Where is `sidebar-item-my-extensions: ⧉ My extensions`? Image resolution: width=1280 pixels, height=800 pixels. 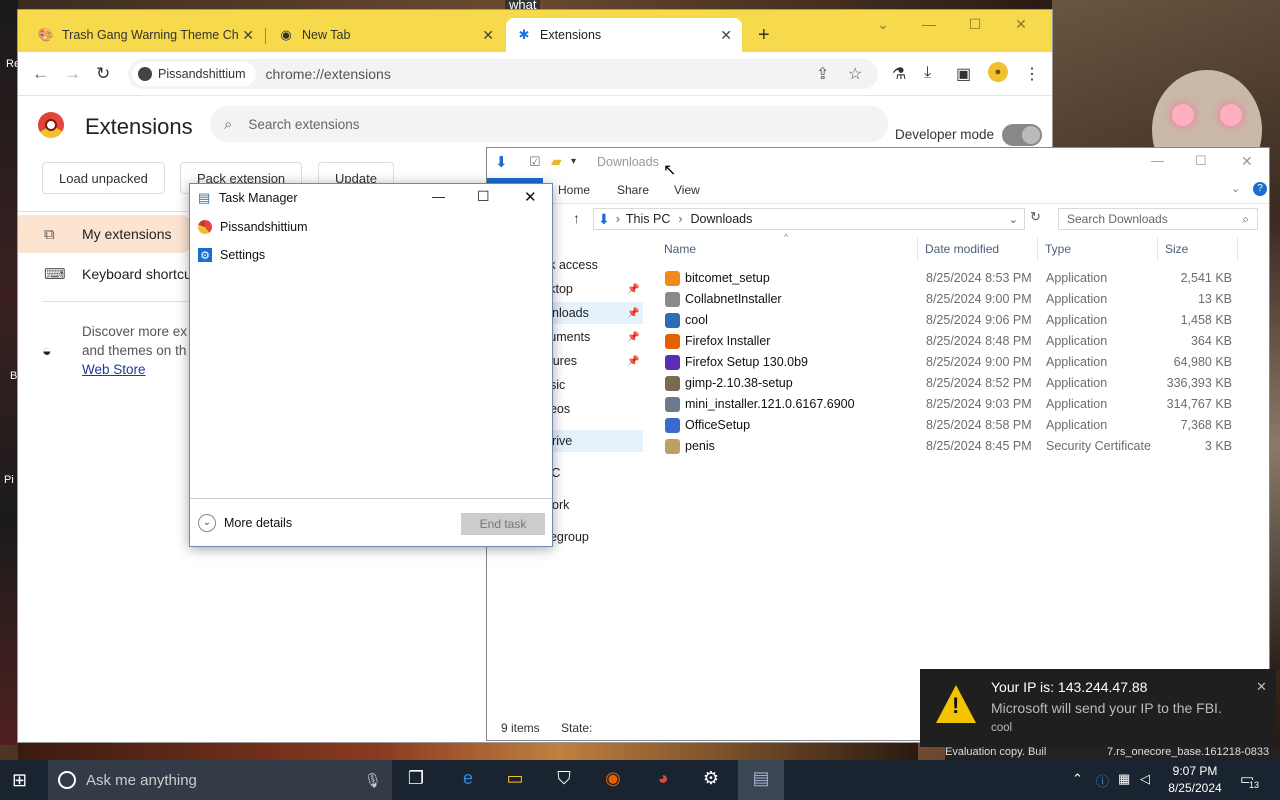 sidebar-item-my-extensions: ⧉ My extensions is located at coordinates (108, 234).